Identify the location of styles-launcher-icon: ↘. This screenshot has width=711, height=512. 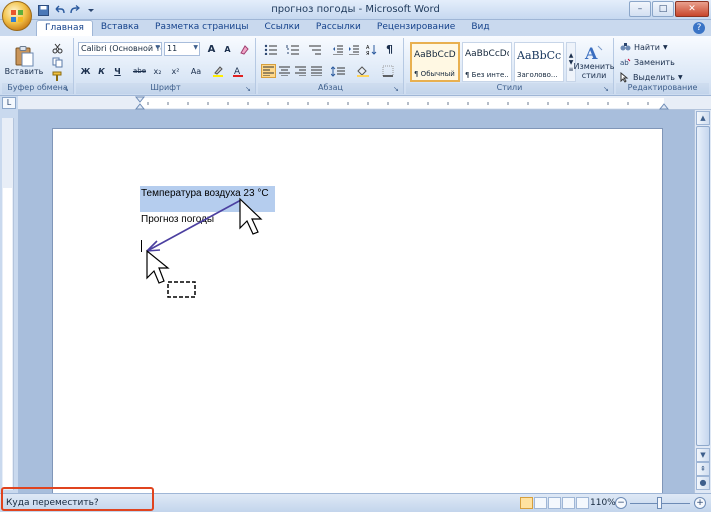
(607, 89).